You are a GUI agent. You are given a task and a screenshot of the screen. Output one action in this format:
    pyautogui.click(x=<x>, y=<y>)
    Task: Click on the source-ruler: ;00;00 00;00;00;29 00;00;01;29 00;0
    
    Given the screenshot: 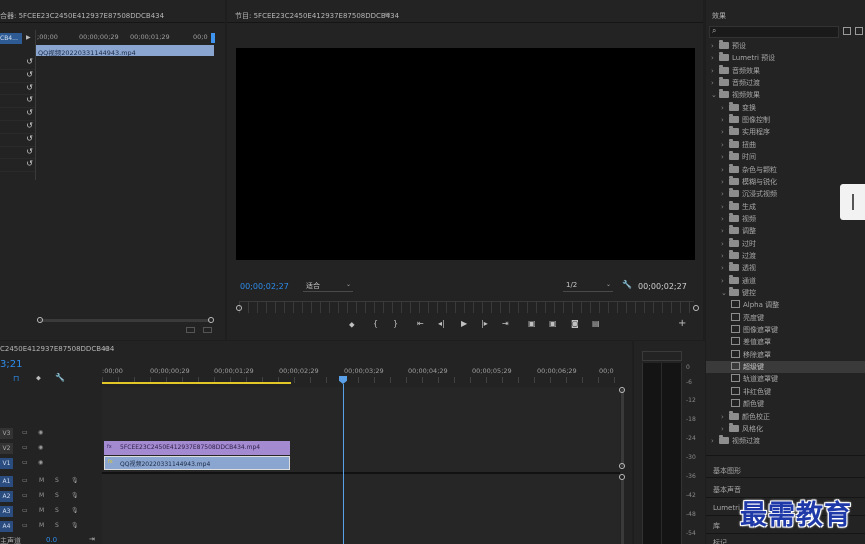 What is the action you would take?
    pyautogui.click(x=125, y=37)
    